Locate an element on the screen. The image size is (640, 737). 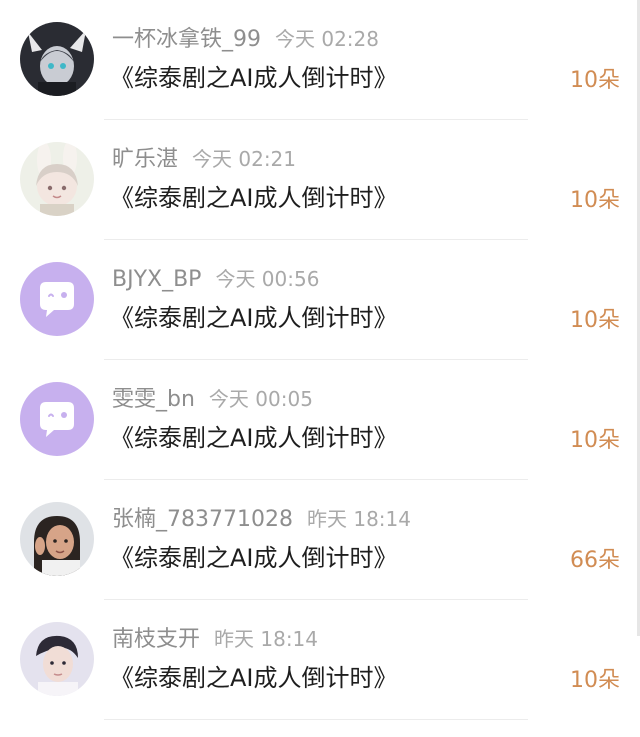
gift-amount: 66朵 is located at coordinates (595, 560).